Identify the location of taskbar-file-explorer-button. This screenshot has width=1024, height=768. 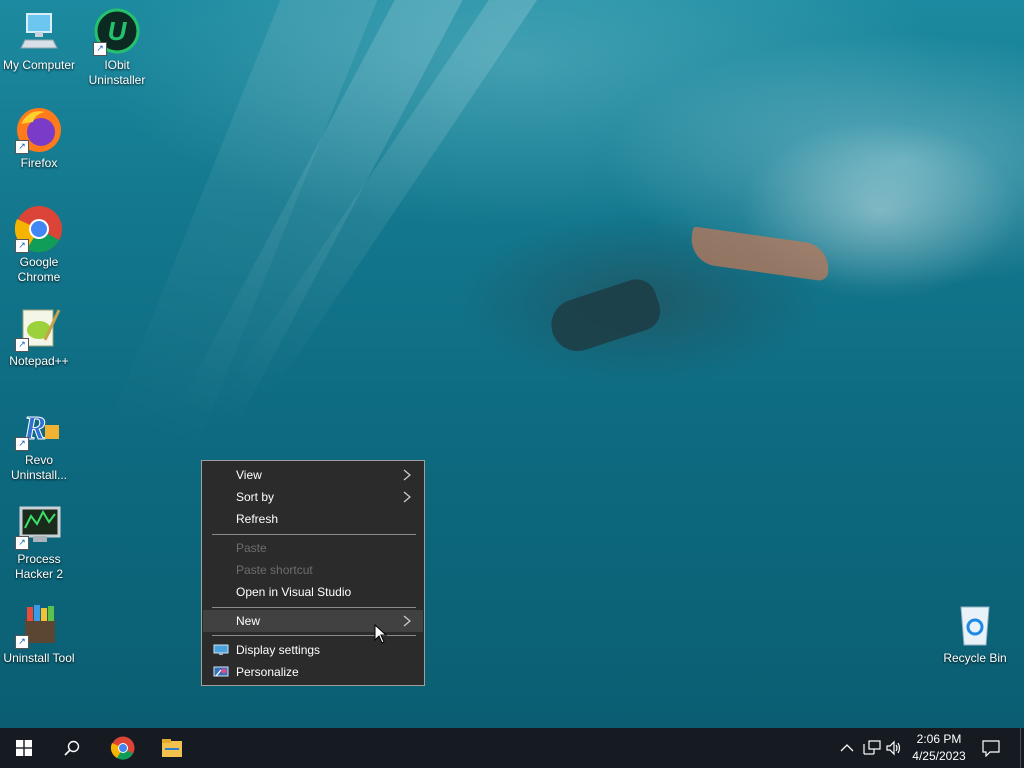
(172, 748).